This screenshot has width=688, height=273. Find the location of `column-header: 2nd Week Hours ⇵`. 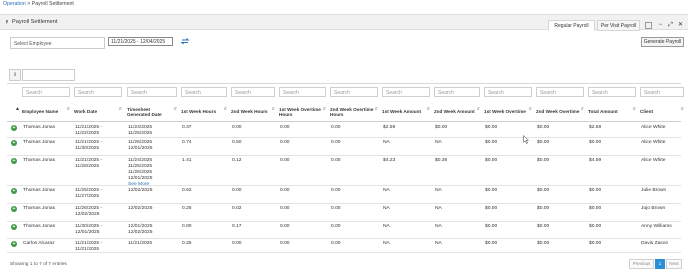

column-header: 2nd Week Hours ⇵ is located at coordinates (254, 112).